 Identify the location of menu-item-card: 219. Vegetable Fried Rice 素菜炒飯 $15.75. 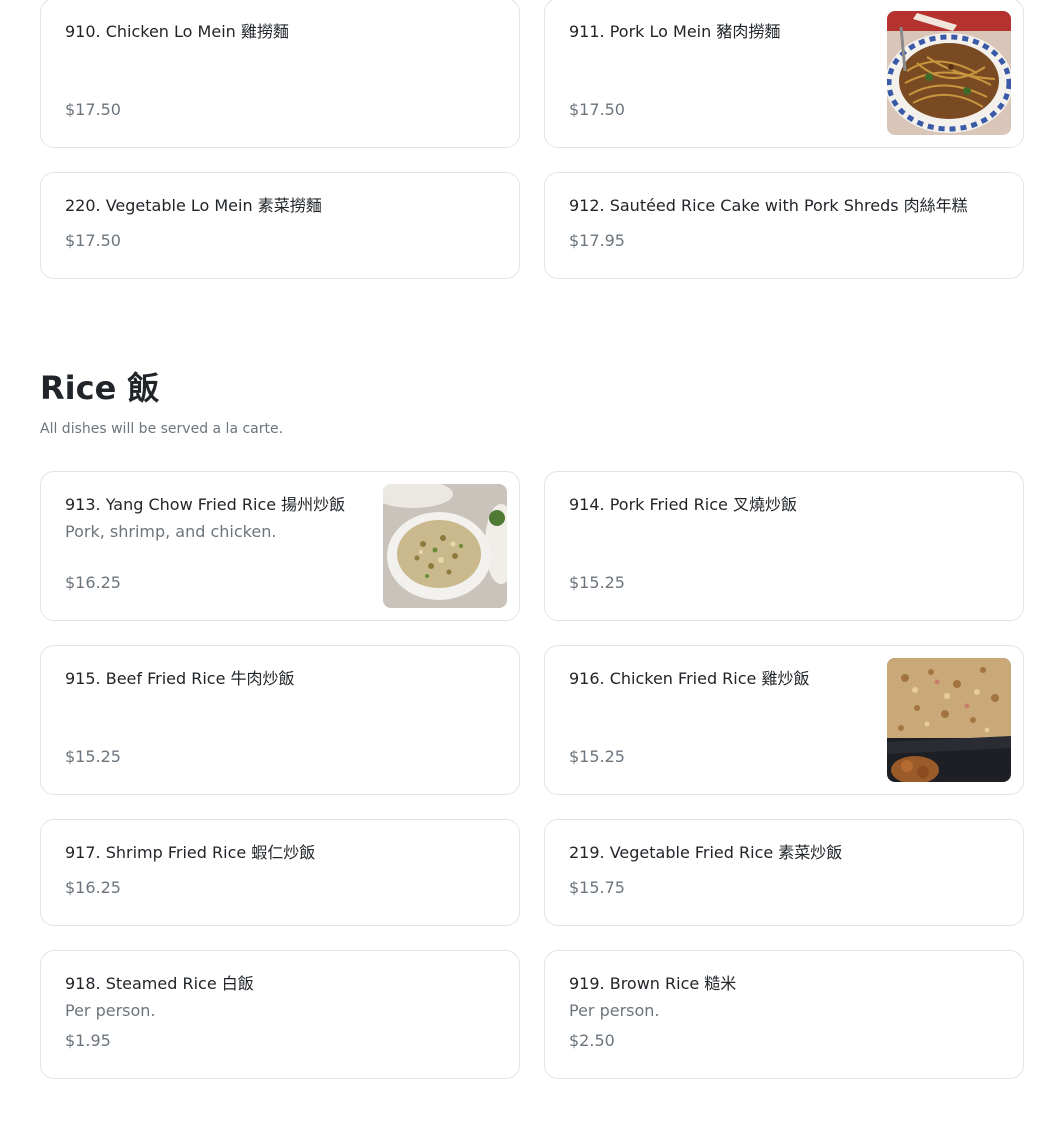
(784, 872).